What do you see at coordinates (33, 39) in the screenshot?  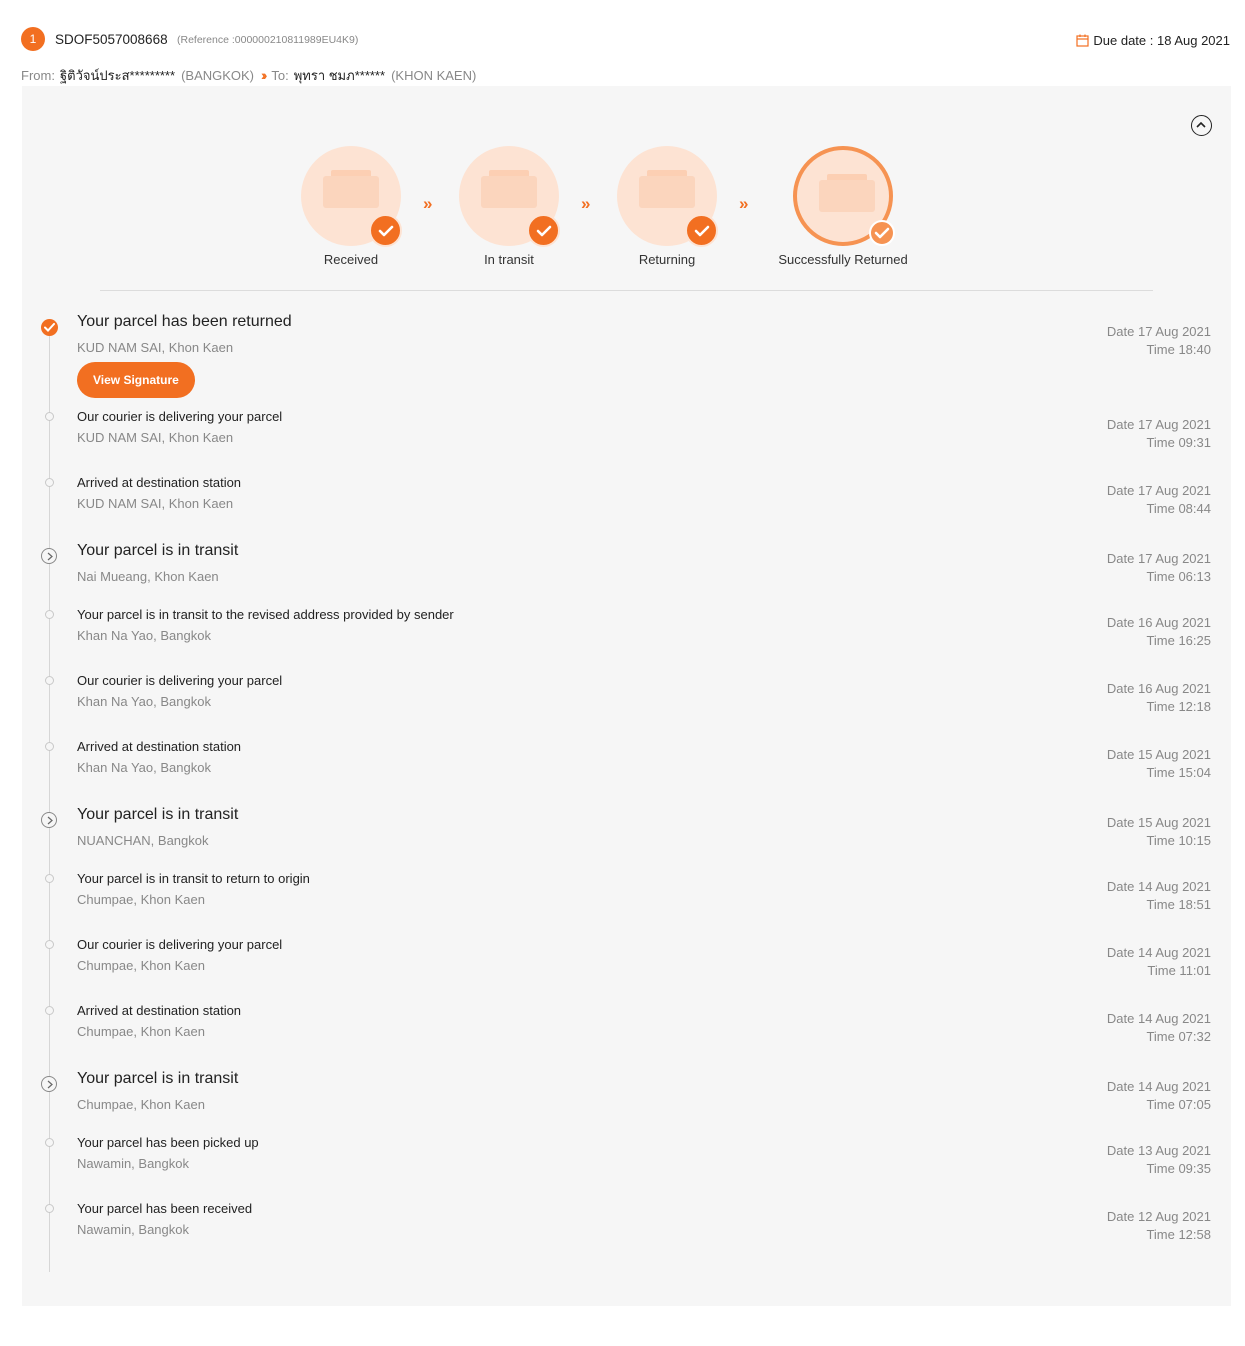 I see `shipment-index-badge: 1` at bounding box center [33, 39].